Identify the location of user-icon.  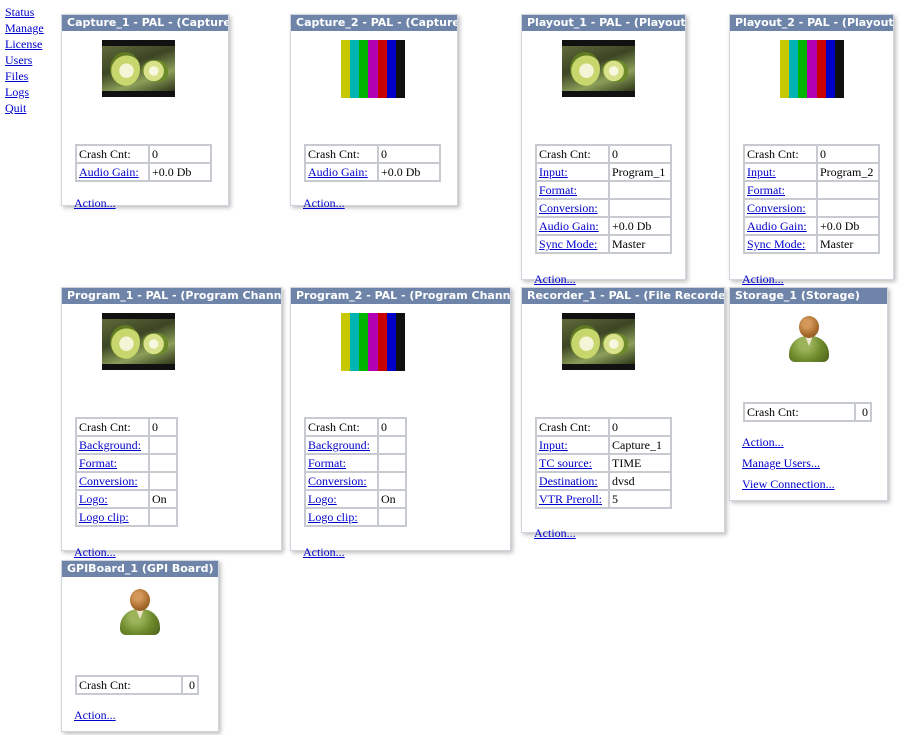
(140, 612).